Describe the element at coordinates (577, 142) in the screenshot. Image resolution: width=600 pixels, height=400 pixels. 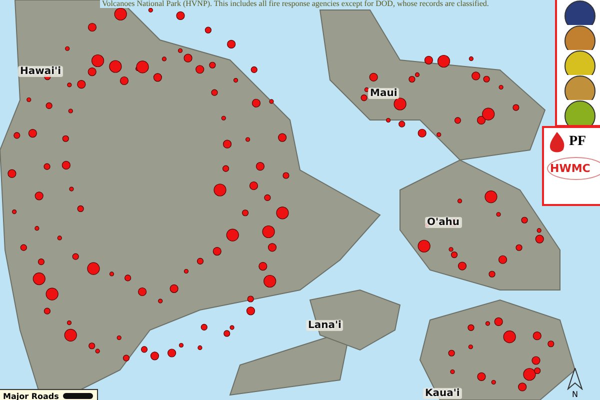
I see `logo-text: PF` at that location.